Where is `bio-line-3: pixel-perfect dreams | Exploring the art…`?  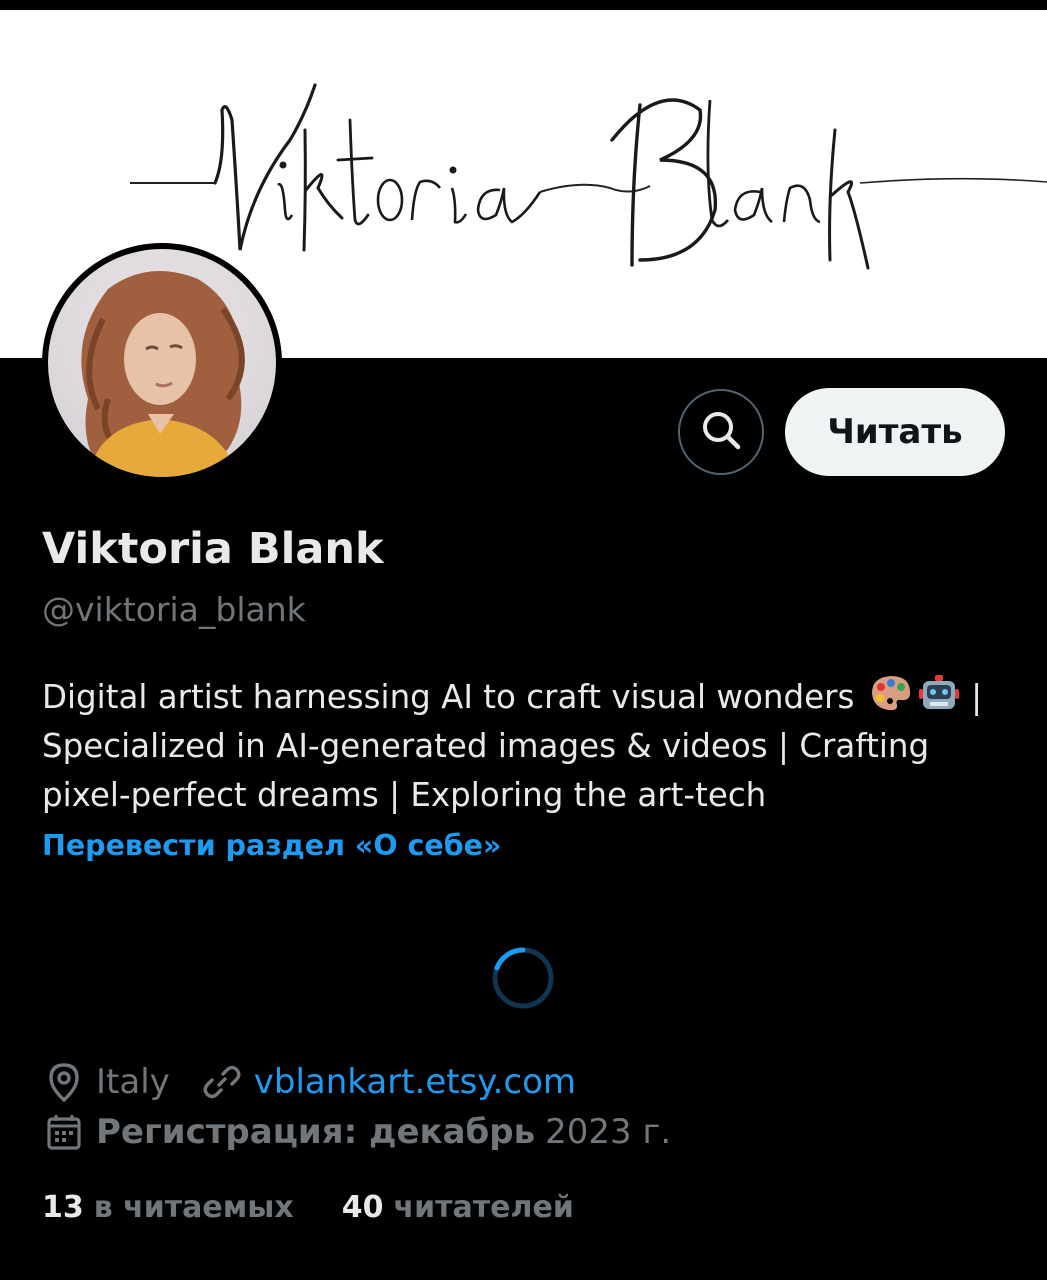
bio-line-3: pixel-perfect dreams | Exploring the art… is located at coordinates (404, 795).